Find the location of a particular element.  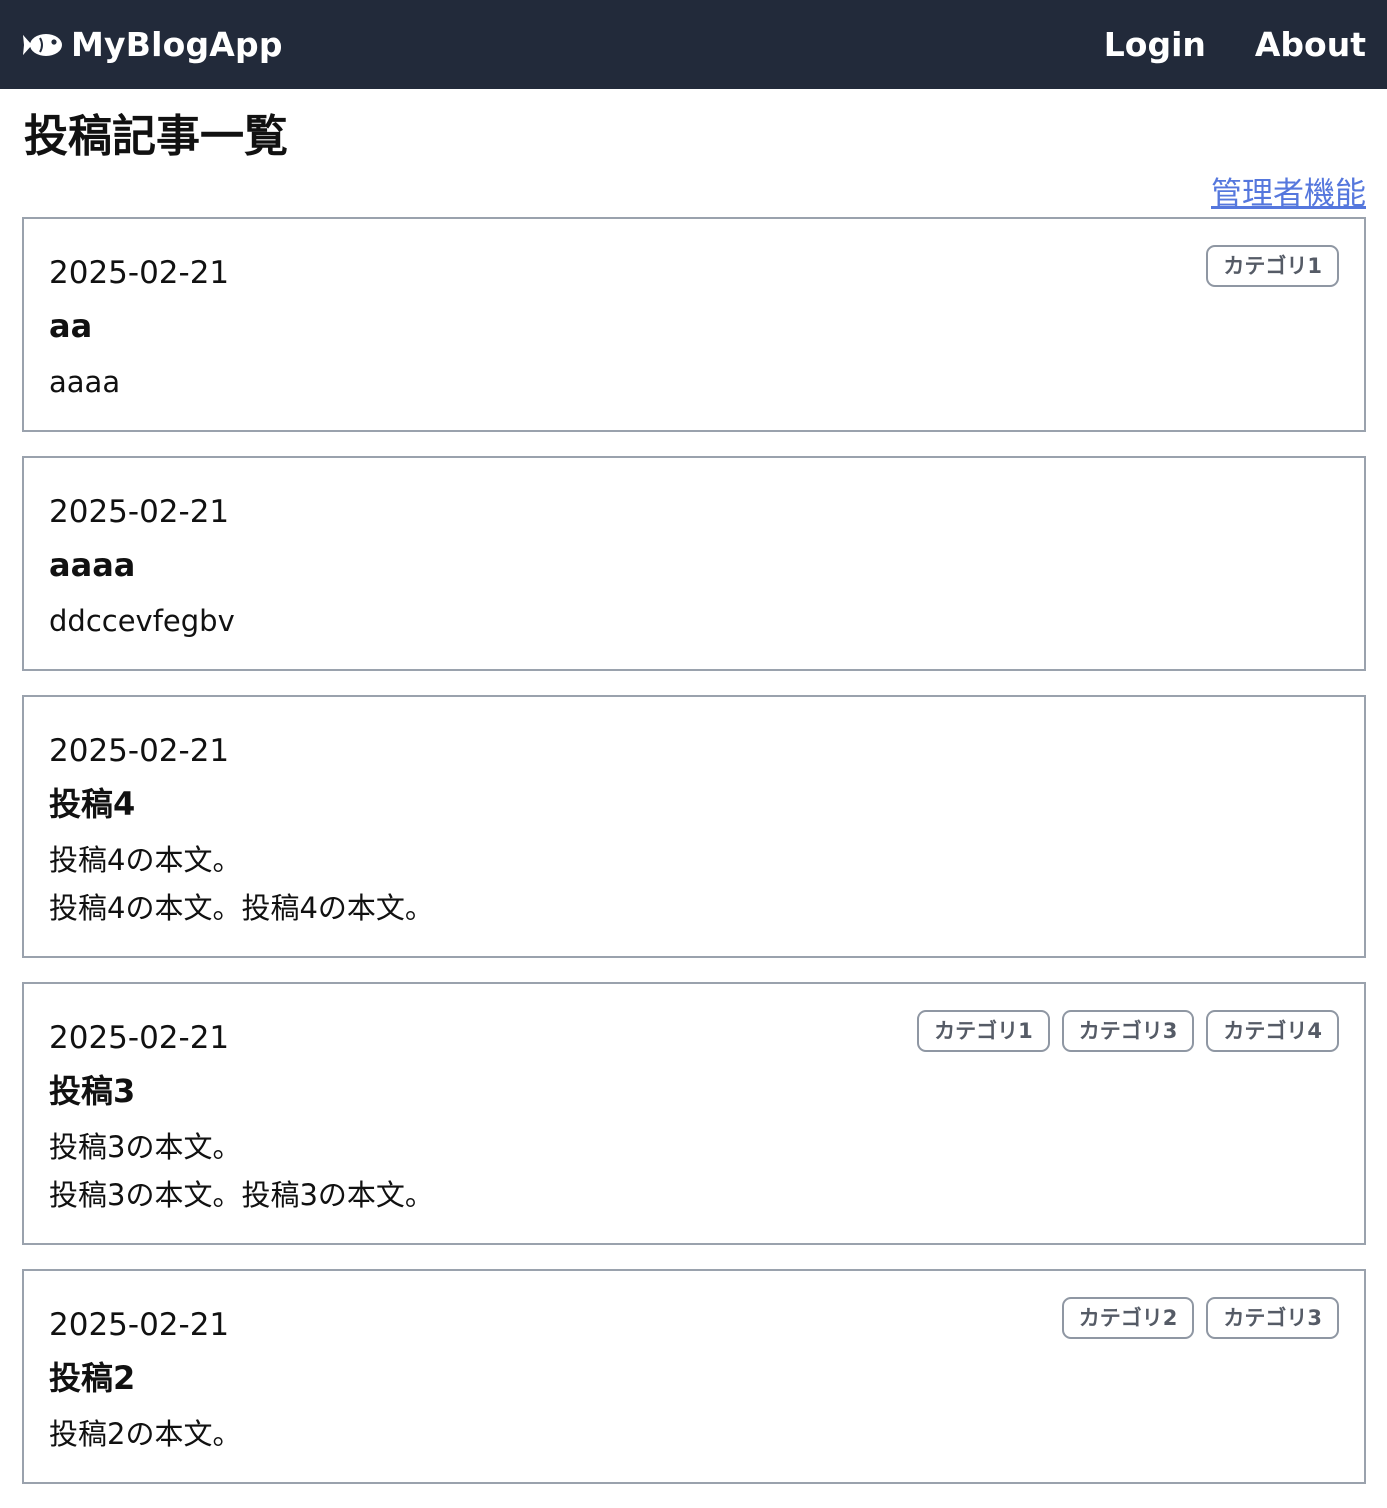

post-header: 2025-02-21 カテゴリ2 カテゴリ3 is located at coordinates (694, 1321).